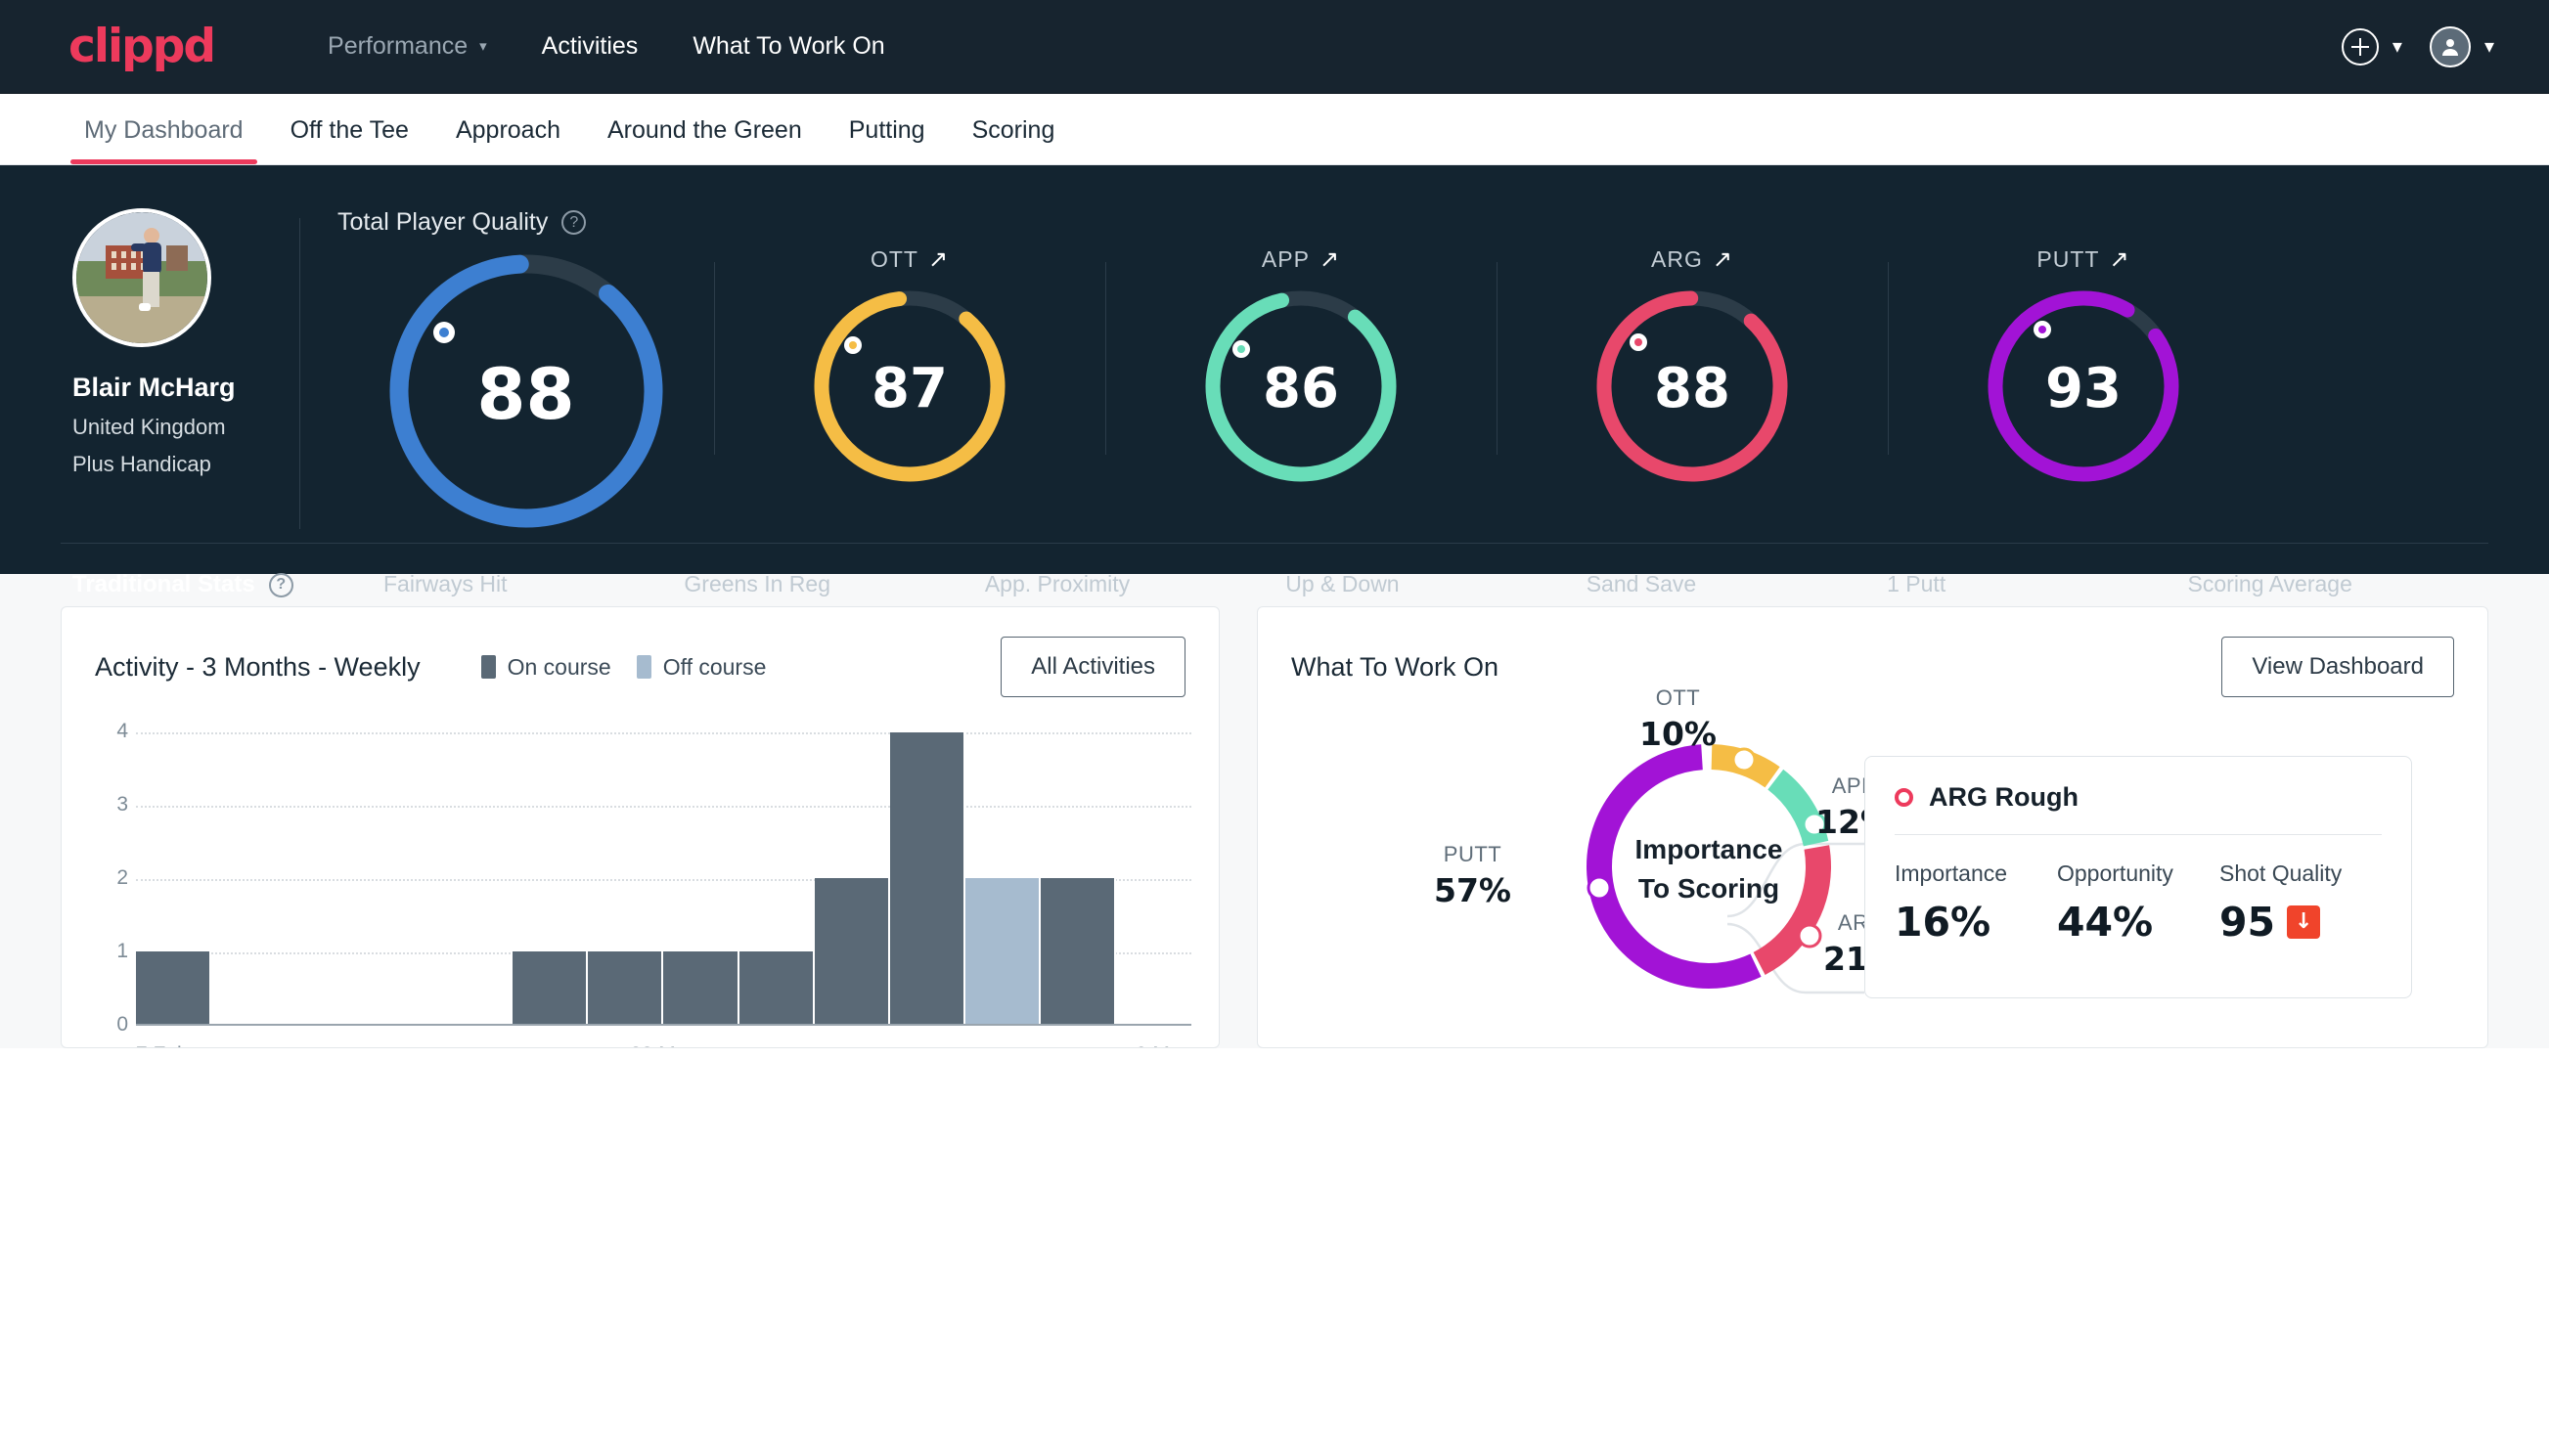 This screenshot has height=1456, width=2549. I want to click on y-tick-2: 2, so click(122, 877).